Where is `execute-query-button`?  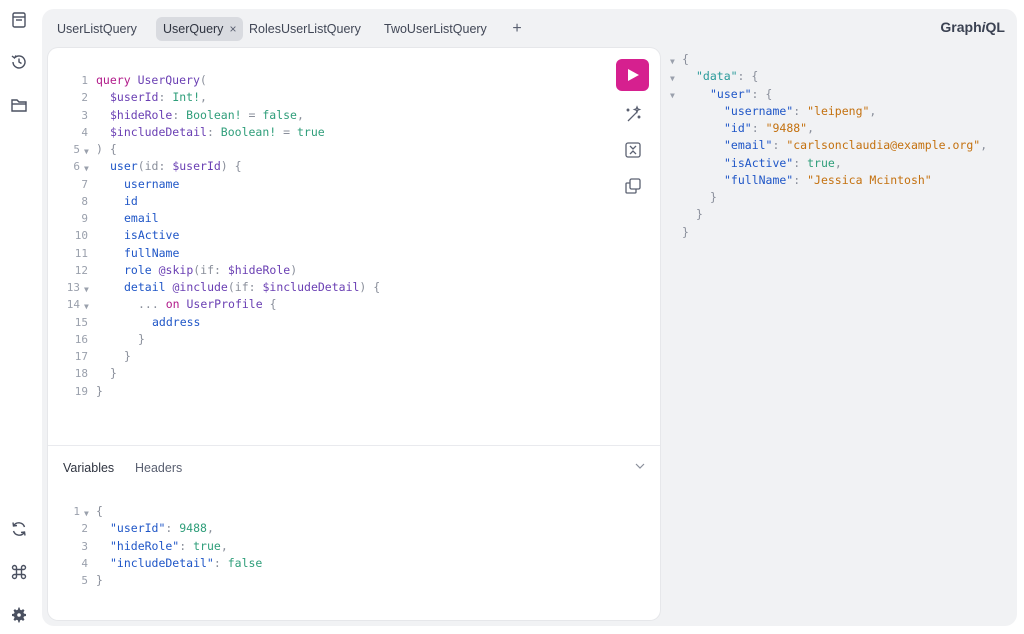 execute-query-button is located at coordinates (632, 75).